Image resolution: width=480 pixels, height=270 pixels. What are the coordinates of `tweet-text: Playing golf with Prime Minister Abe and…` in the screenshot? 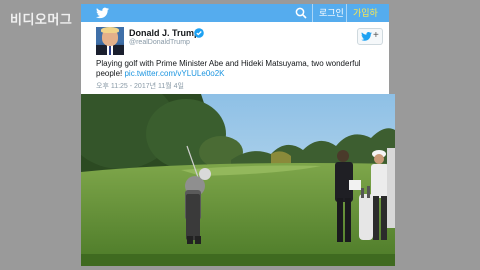 It's located at (236, 69).